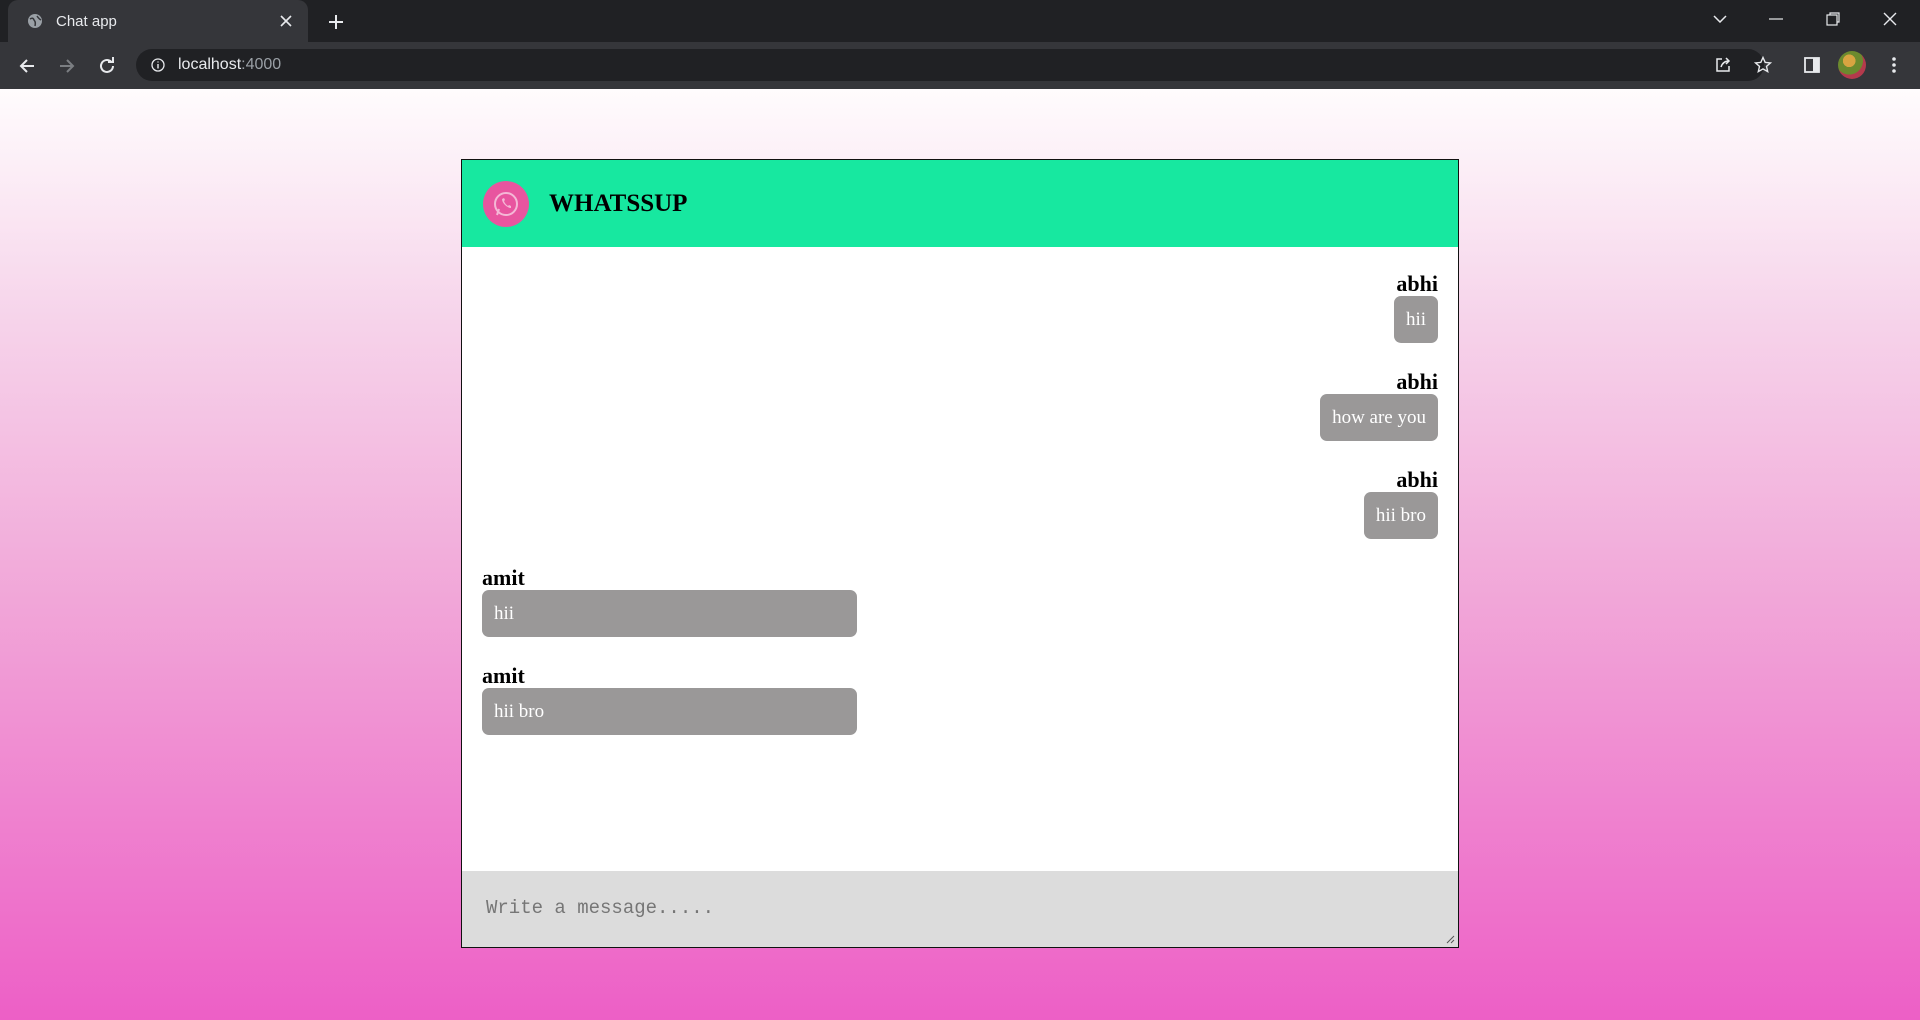 The image size is (1920, 1020). What do you see at coordinates (960, 203) in the screenshot?
I see `chat-header: WHATSSUP` at bounding box center [960, 203].